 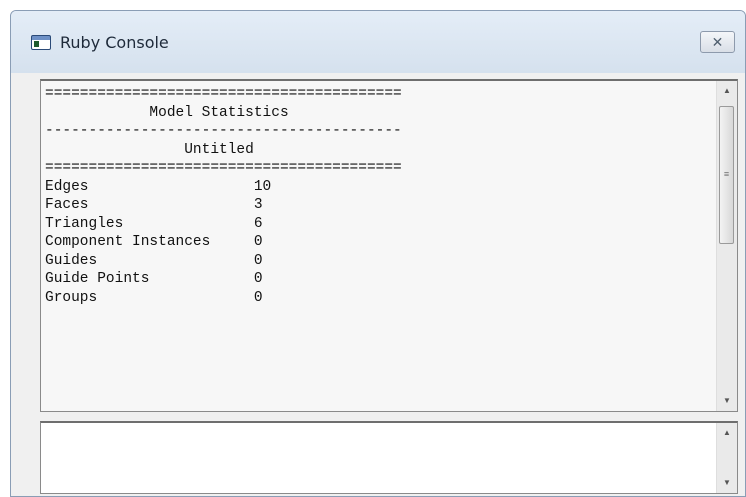 What do you see at coordinates (167, 112) in the screenshot?
I see `output-line: Model Statistics` at bounding box center [167, 112].